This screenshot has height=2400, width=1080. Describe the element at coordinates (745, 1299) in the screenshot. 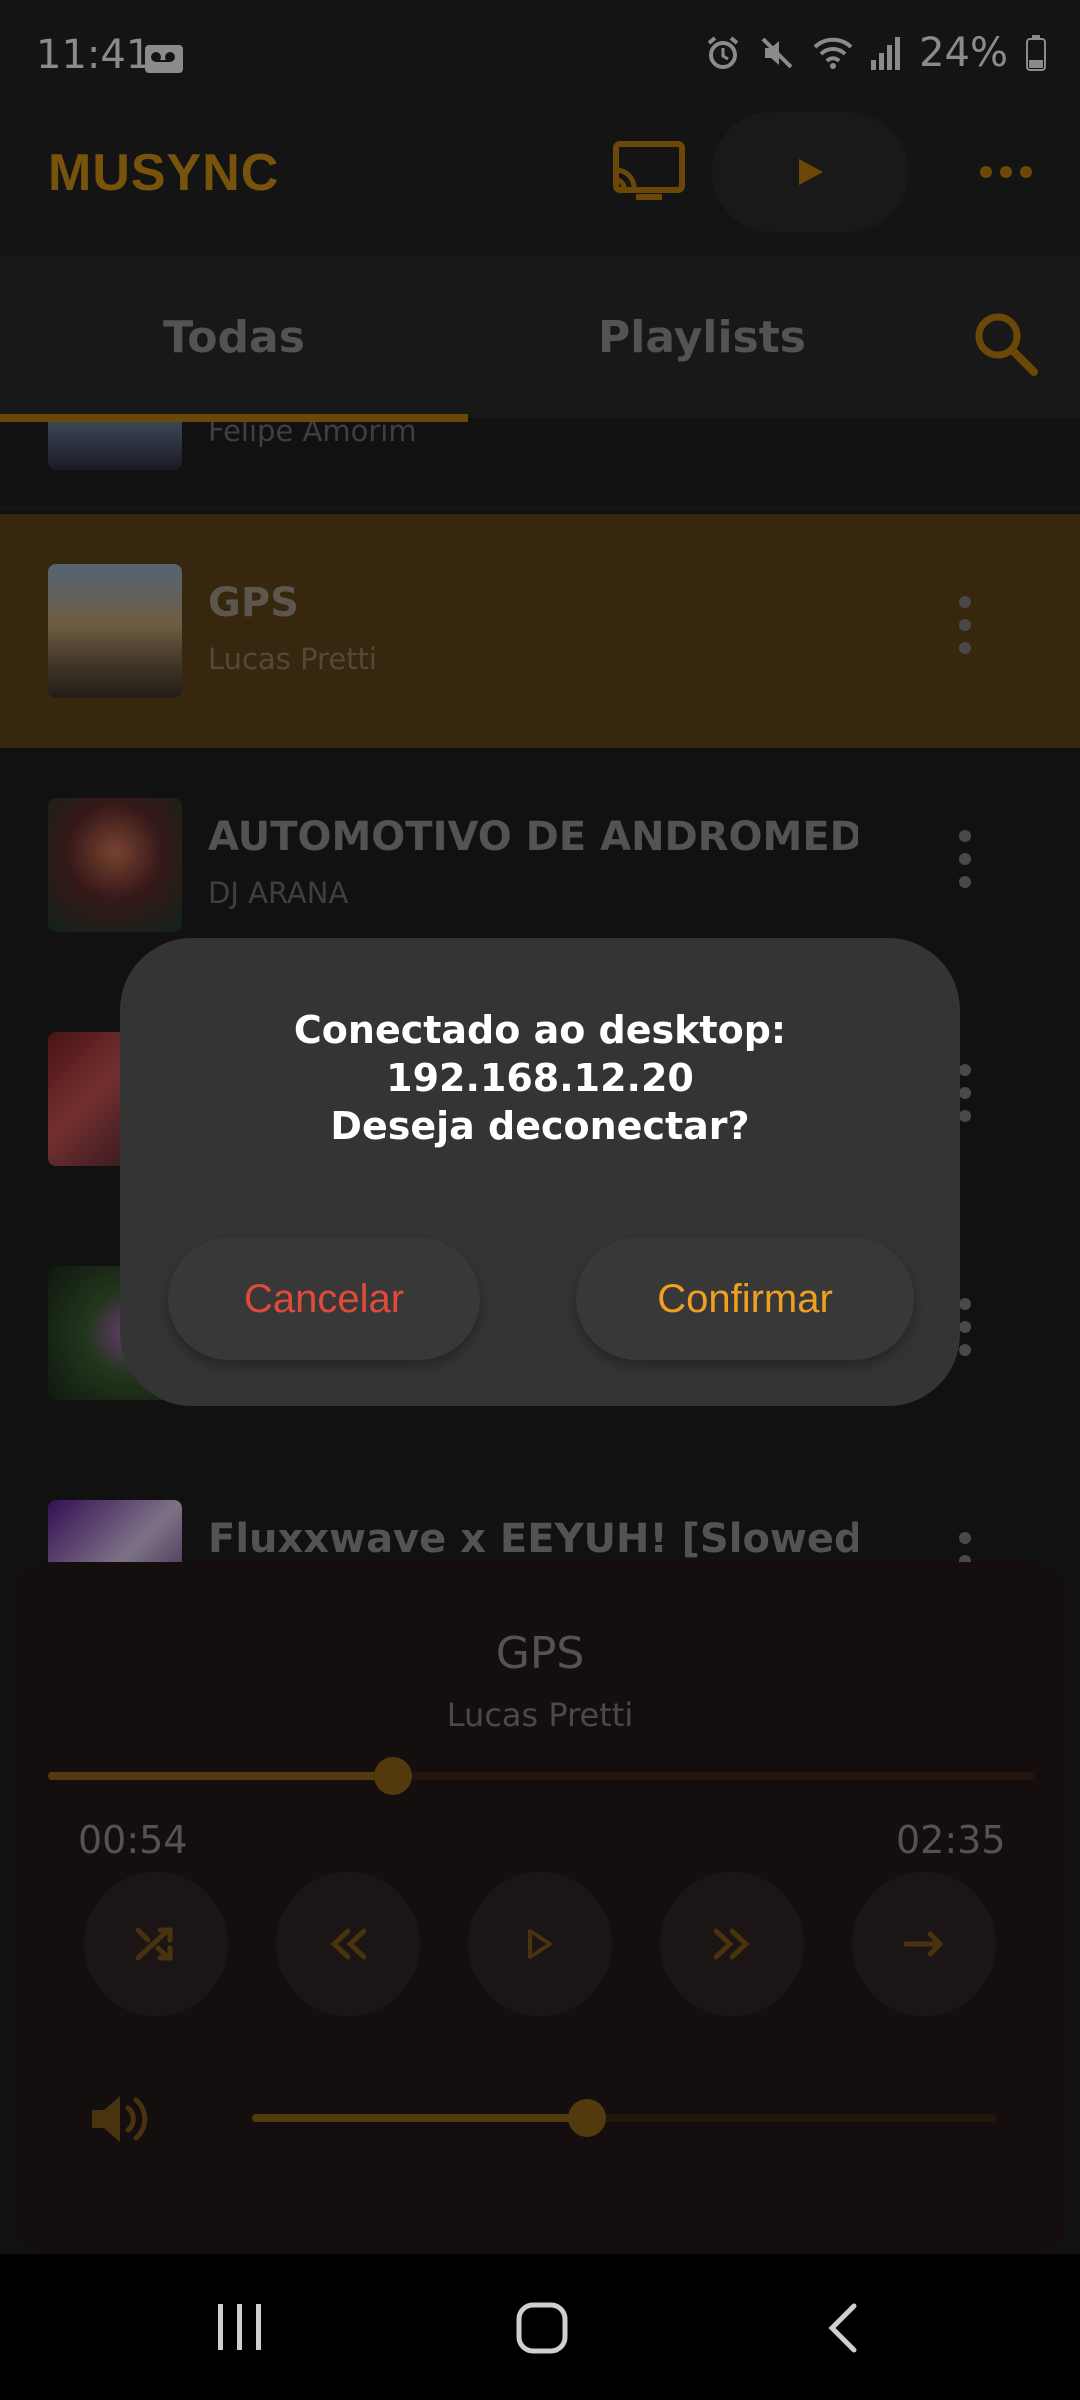

I see `confirm-button: Confirmar` at that location.